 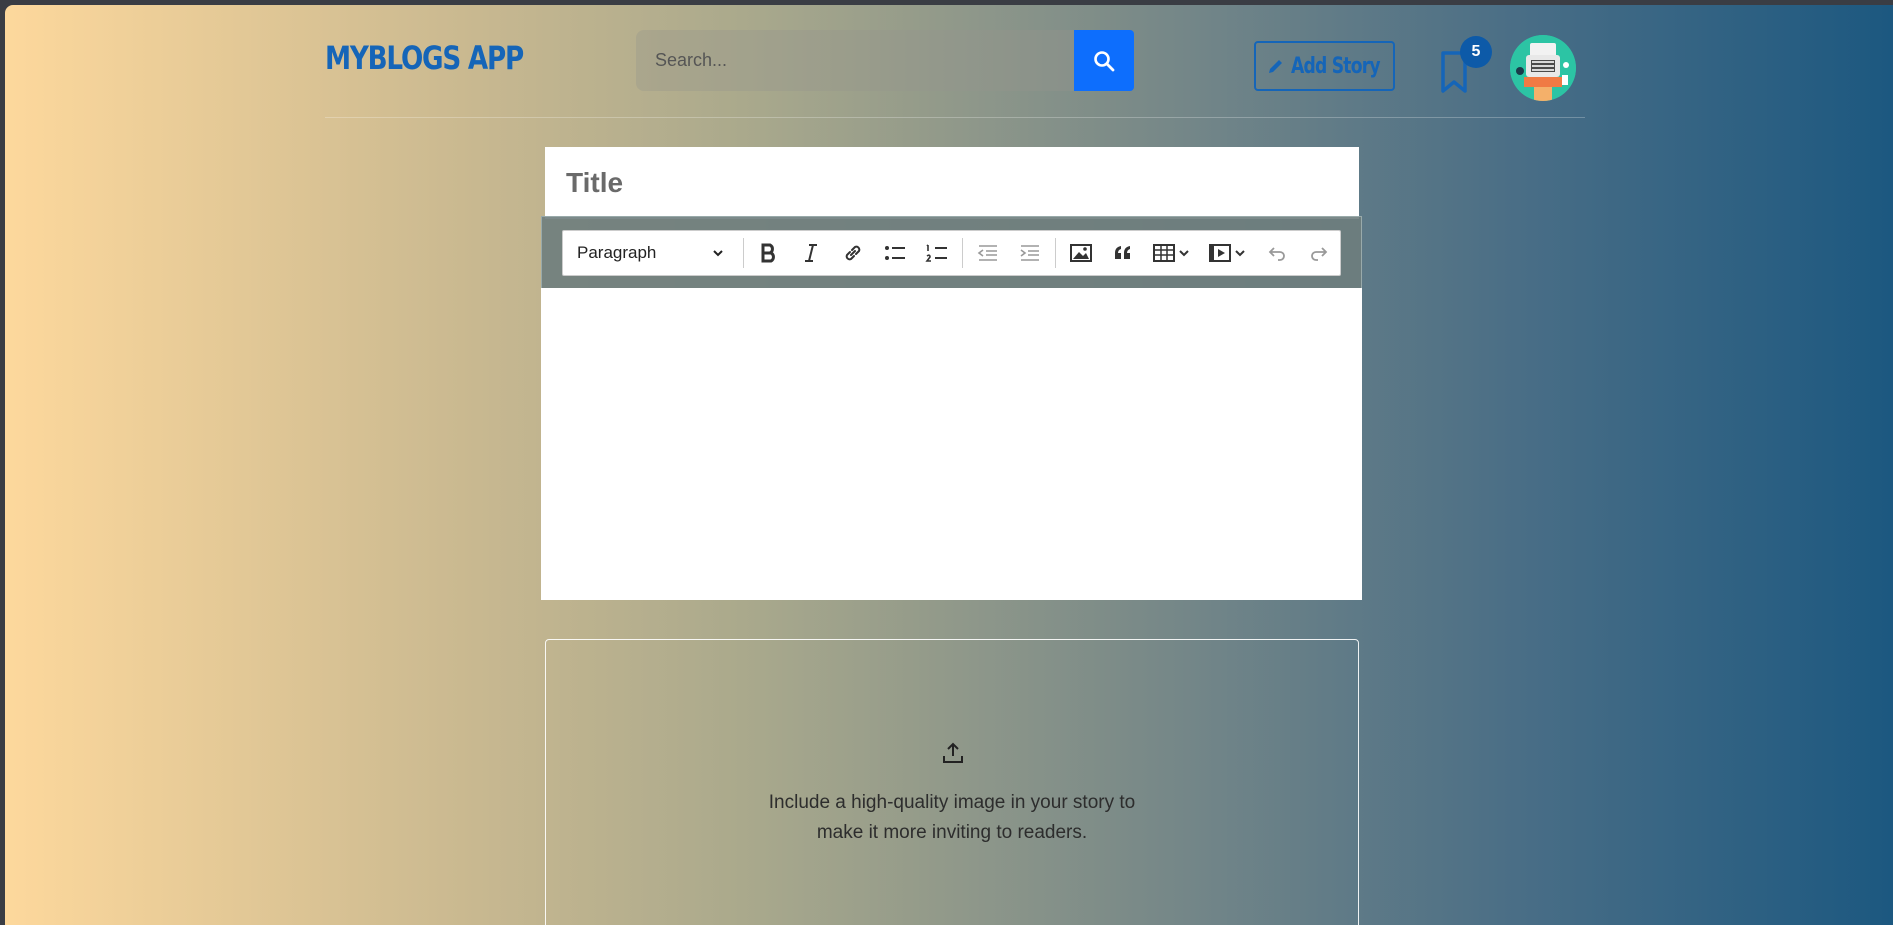 I want to click on header: MYBLOGS APP Add Story 5, so click(x=955, y=61).